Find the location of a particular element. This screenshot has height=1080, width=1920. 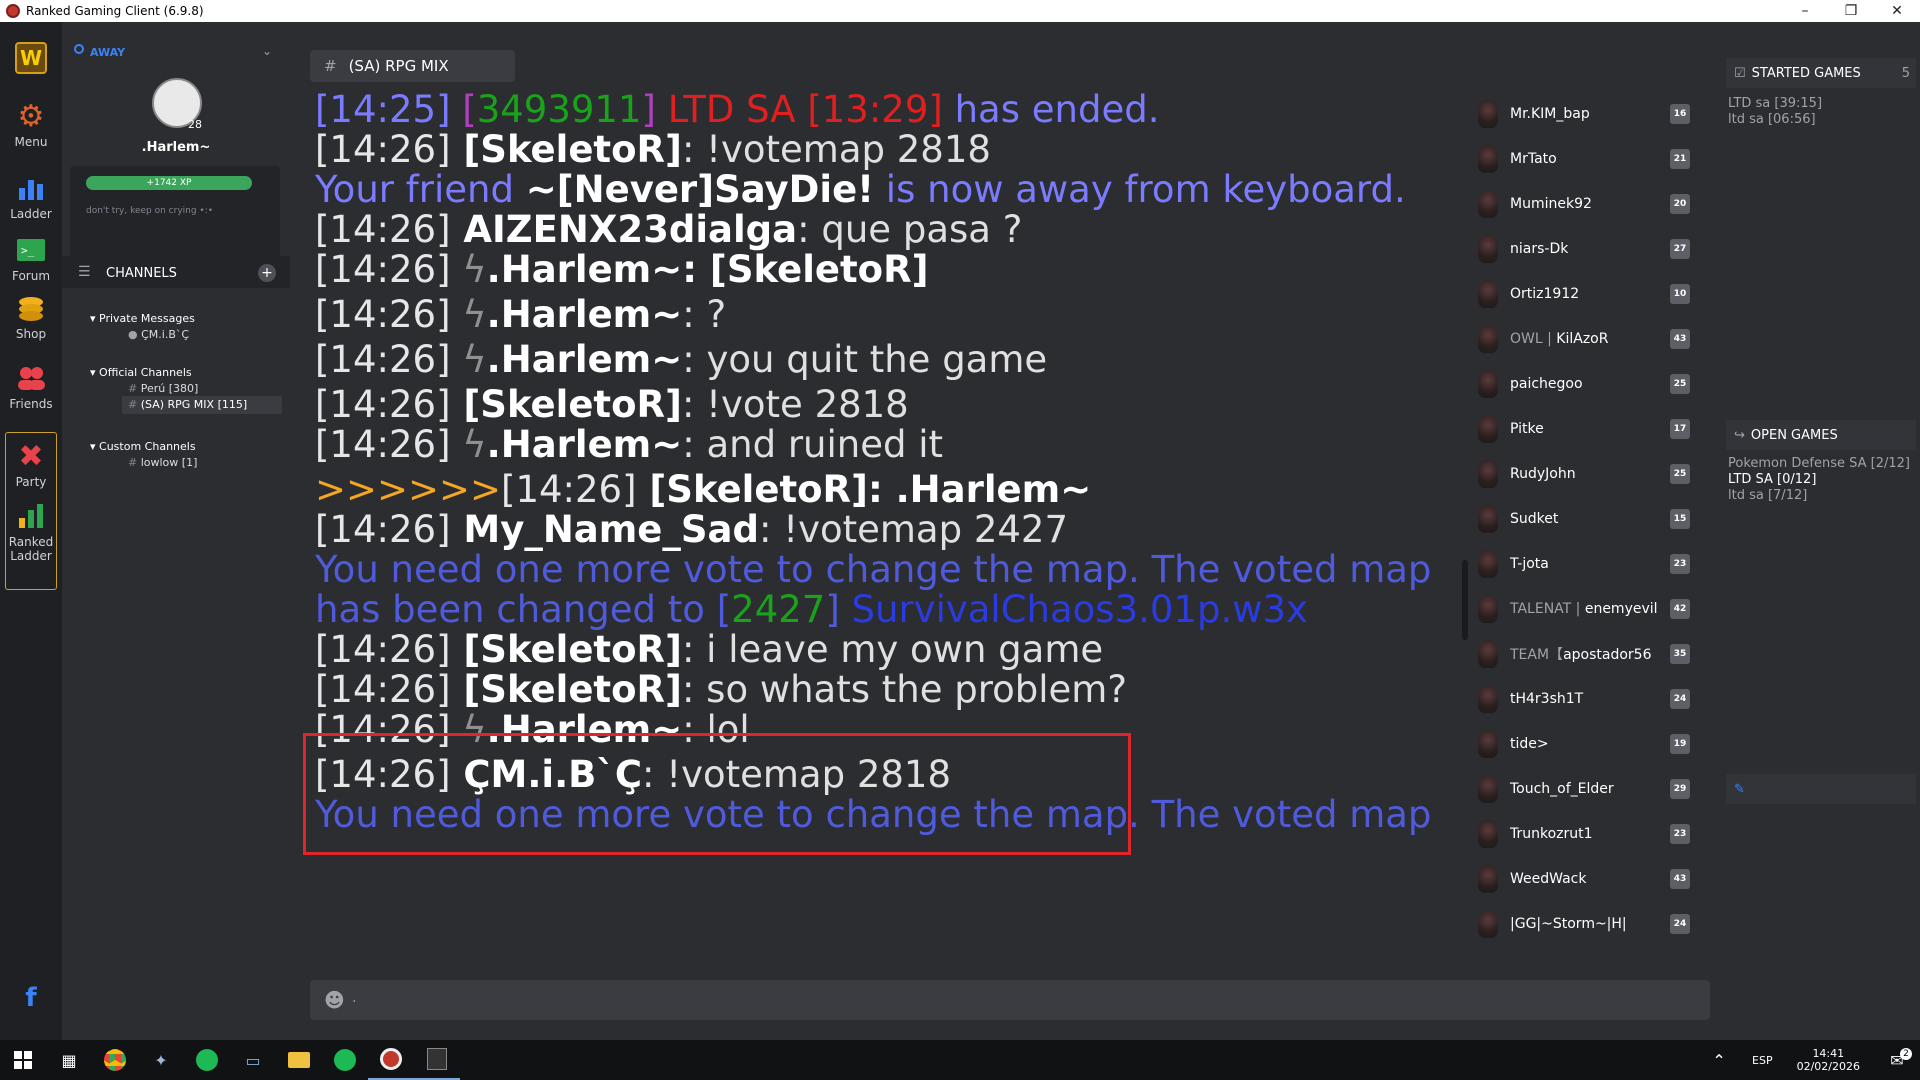

list-item: Trunkozrut1 23 is located at coordinates (1590, 834).